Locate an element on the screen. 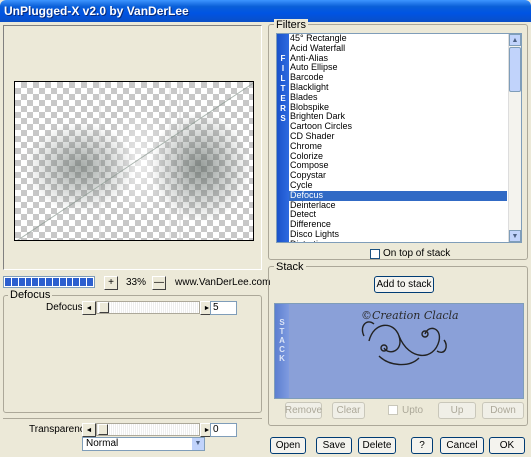  website-link: www.VanDerLee.com is located at coordinates (222, 282).